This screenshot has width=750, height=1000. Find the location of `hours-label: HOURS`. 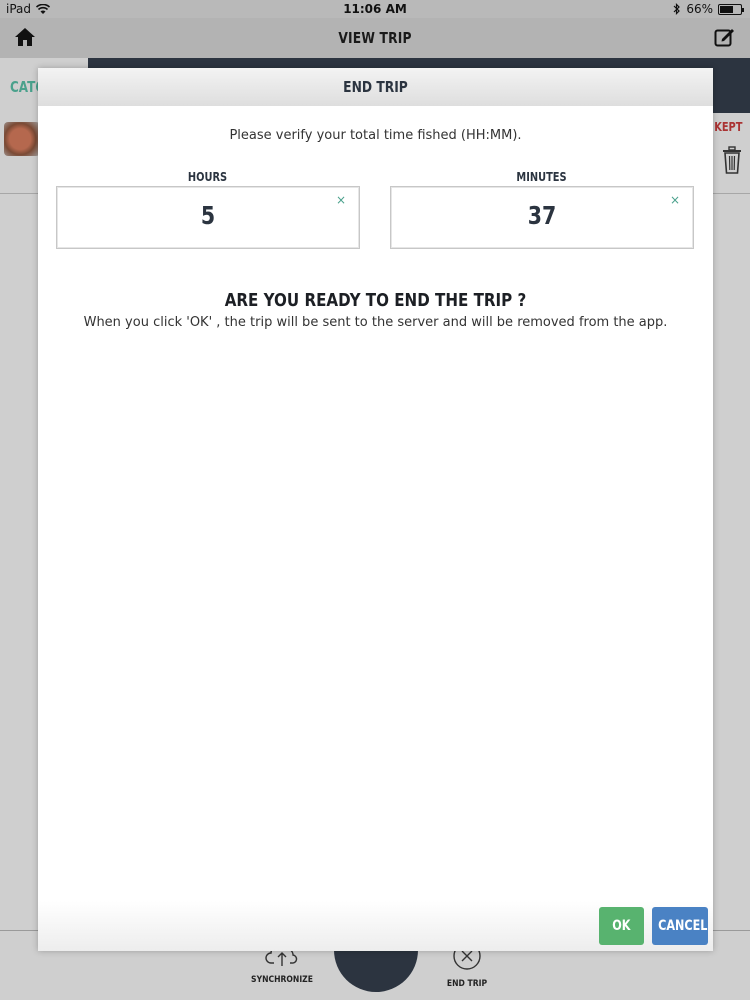

hours-label: HOURS is located at coordinates (207, 177).